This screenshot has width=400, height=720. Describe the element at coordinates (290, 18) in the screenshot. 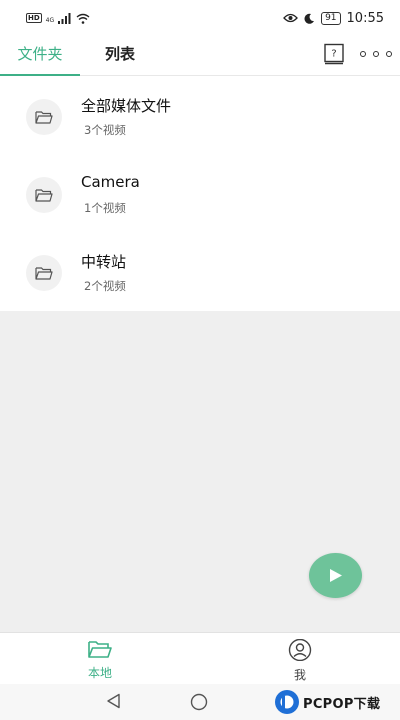

I see `eye-icon` at that location.